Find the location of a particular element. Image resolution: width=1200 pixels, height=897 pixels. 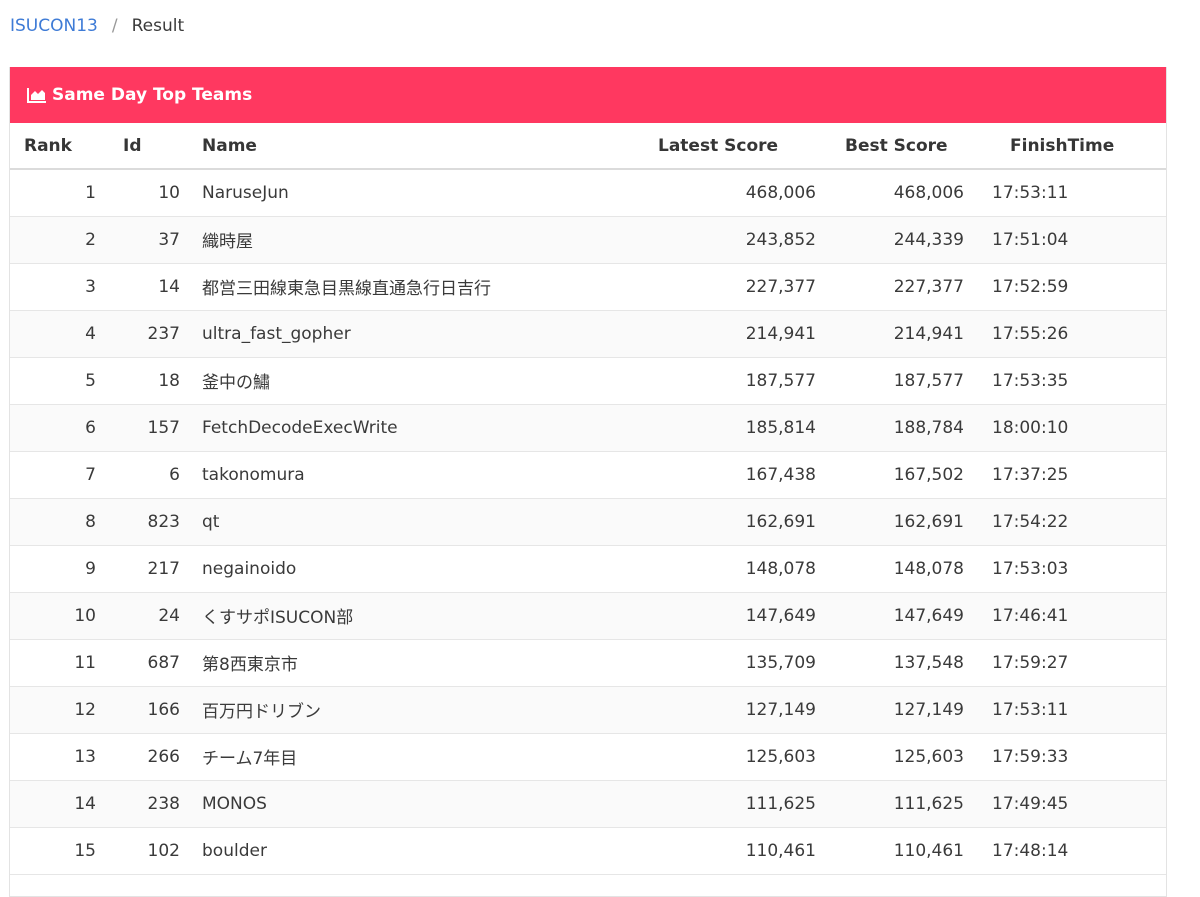

rank-cell: 1 is located at coordinates (56, 193).